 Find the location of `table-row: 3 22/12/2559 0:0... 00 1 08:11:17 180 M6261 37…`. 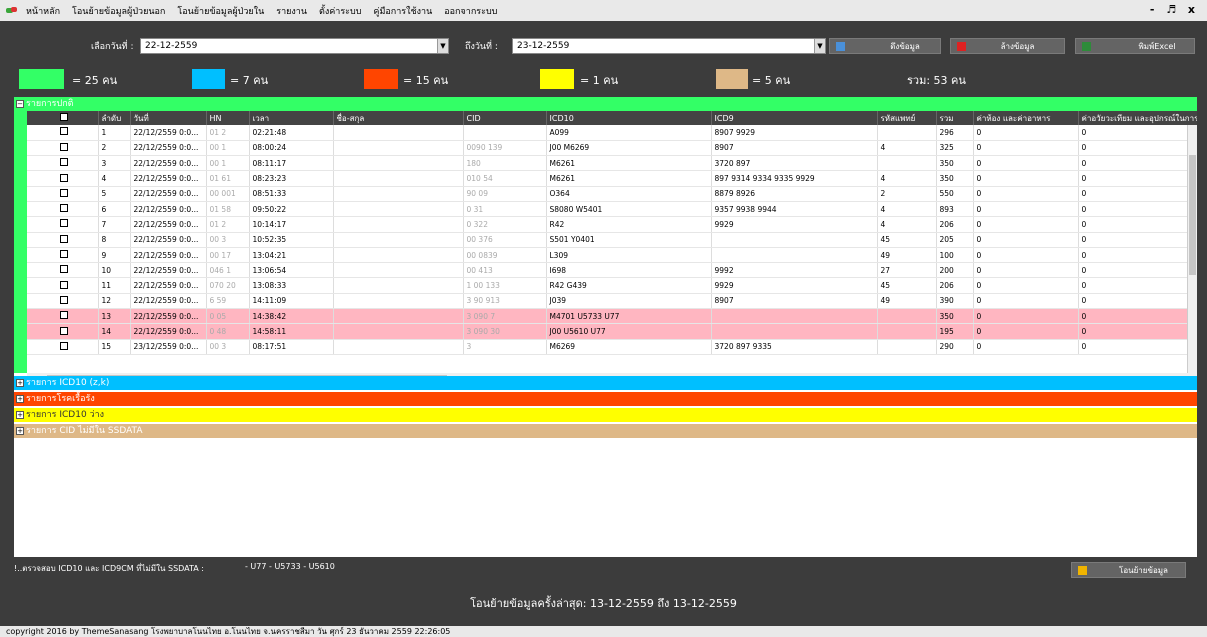

table-row: 3 22/12/2559 0:0... 00 1 08:11:17 180 M6261 37… is located at coordinates (612, 163).